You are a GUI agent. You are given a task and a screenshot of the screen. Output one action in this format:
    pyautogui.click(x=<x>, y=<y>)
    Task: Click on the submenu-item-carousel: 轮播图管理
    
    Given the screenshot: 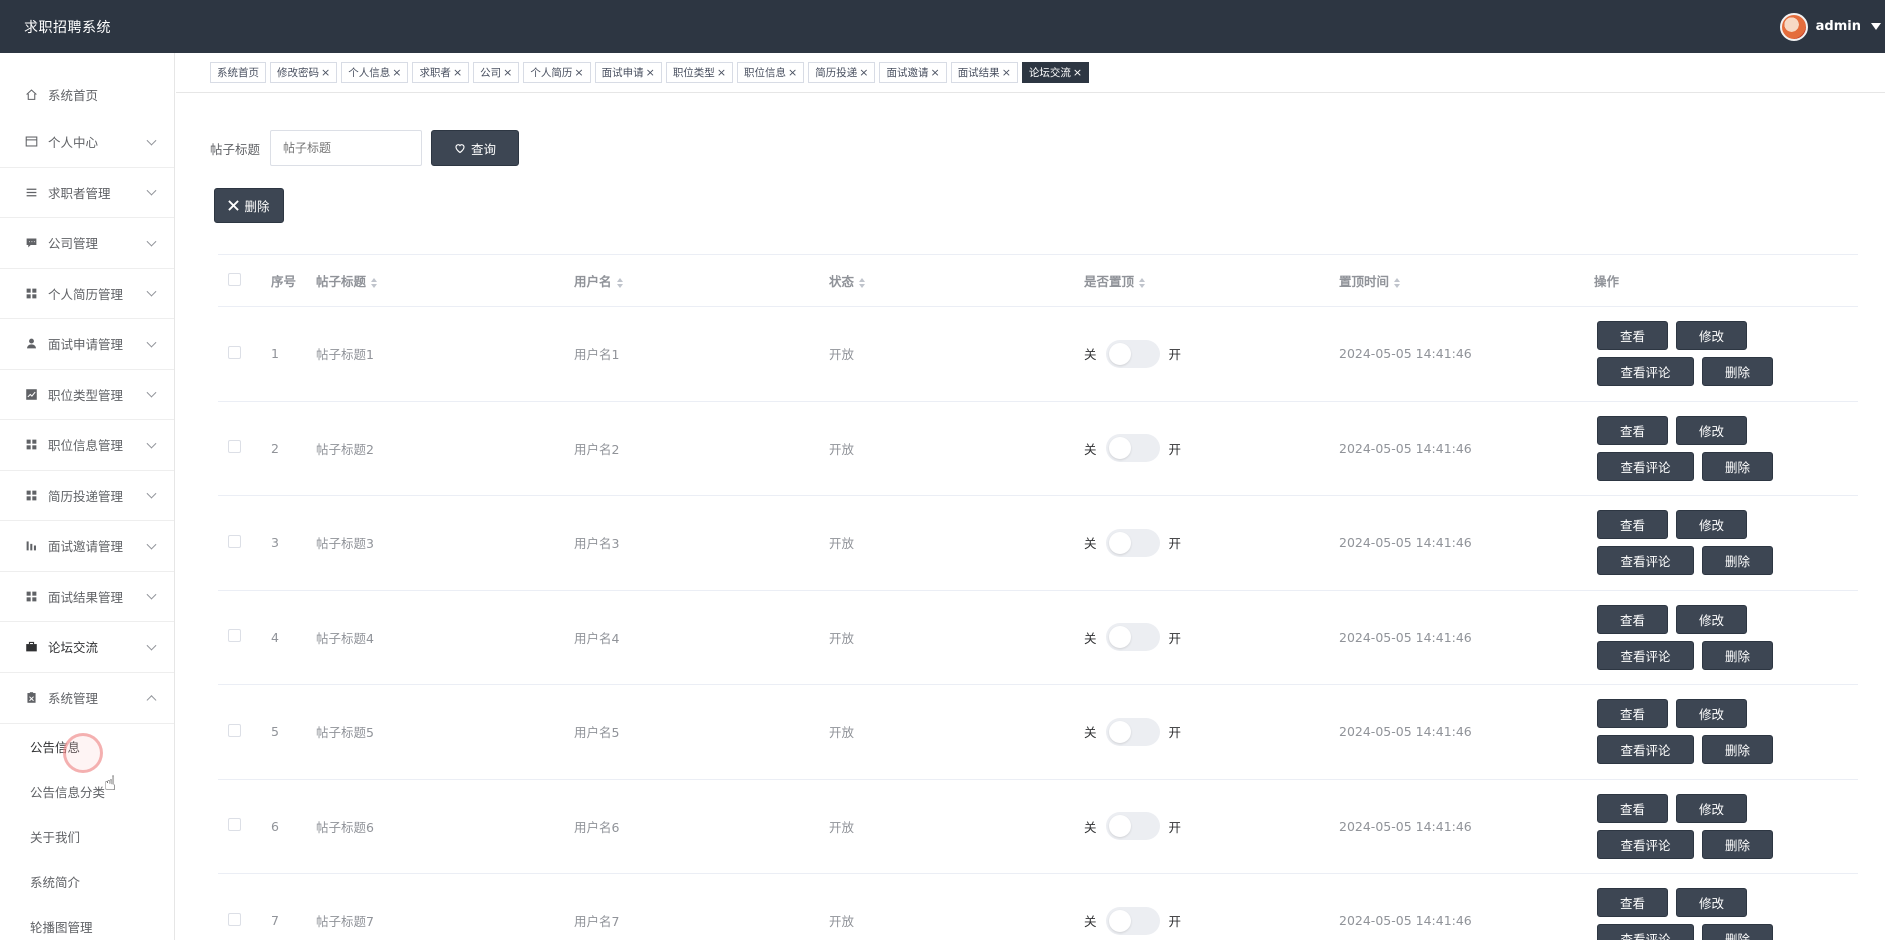 What is the action you would take?
    pyautogui.click(x=87, y=922)
    